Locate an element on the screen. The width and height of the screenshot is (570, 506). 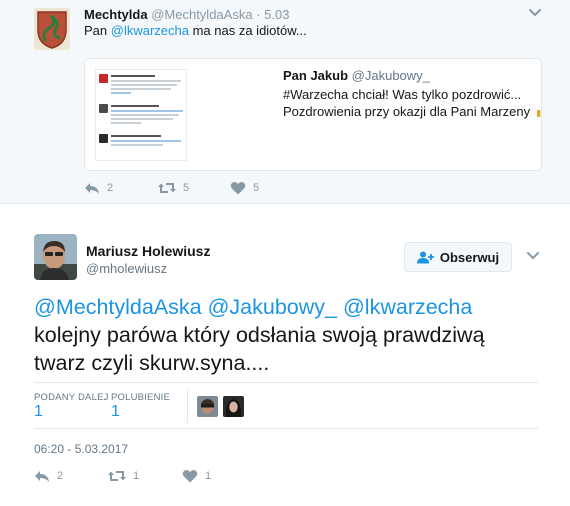
likes-stat-label: POLUBIENIE is located at coordinates (140, 397).